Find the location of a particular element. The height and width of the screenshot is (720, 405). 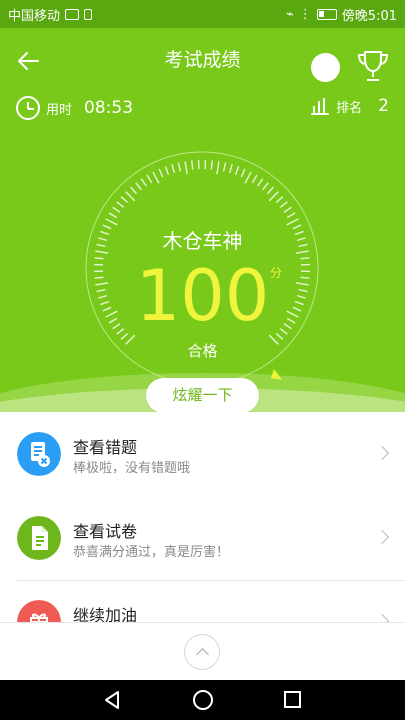

trophy-button is located at coordinates (373, 66).